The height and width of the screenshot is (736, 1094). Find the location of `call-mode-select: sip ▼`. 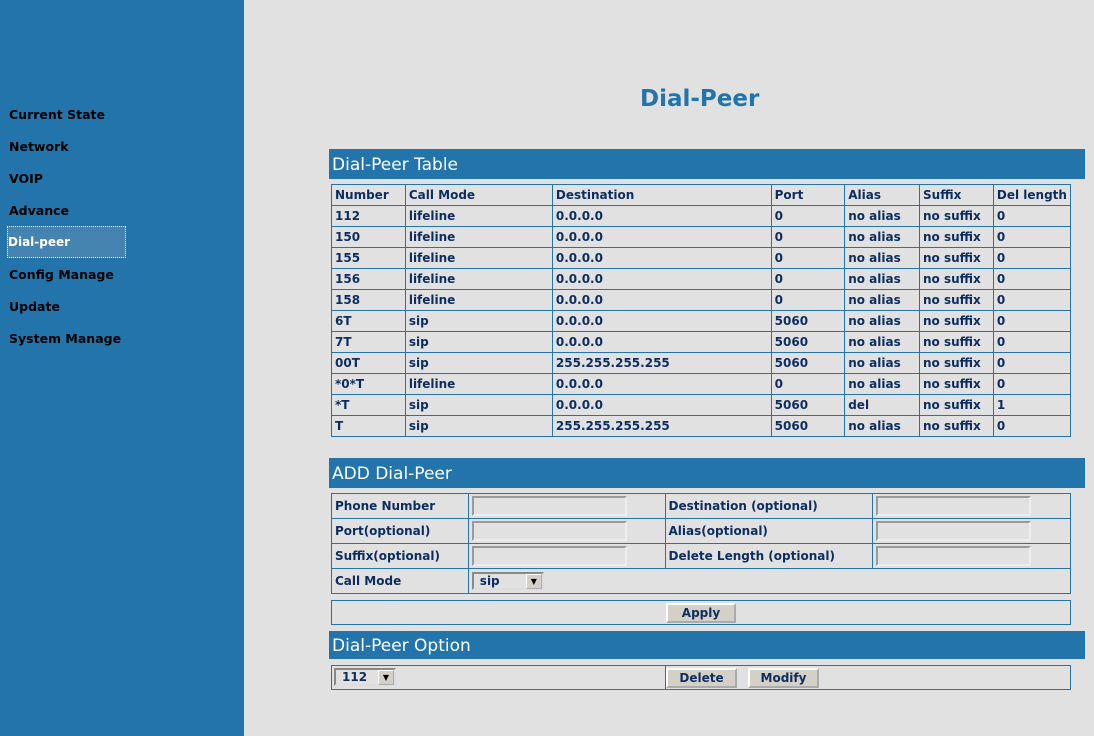

call-mode-select: sip ▼ is located at coordinates (507, 581).